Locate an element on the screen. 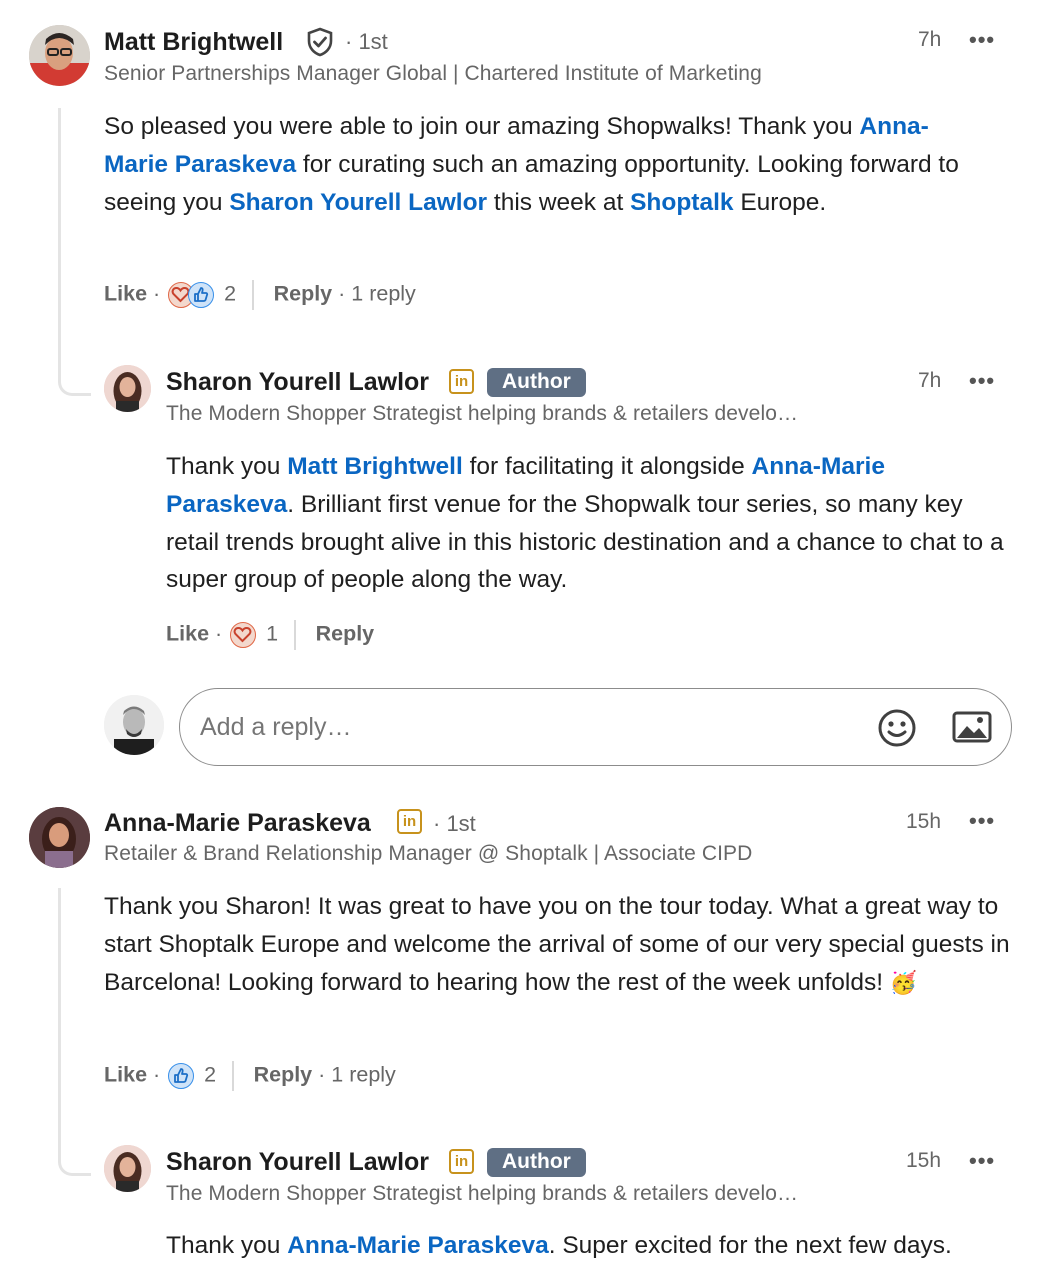  commenter-name: Anna-Marie Paraskeva is located at coordinates (237, 823).